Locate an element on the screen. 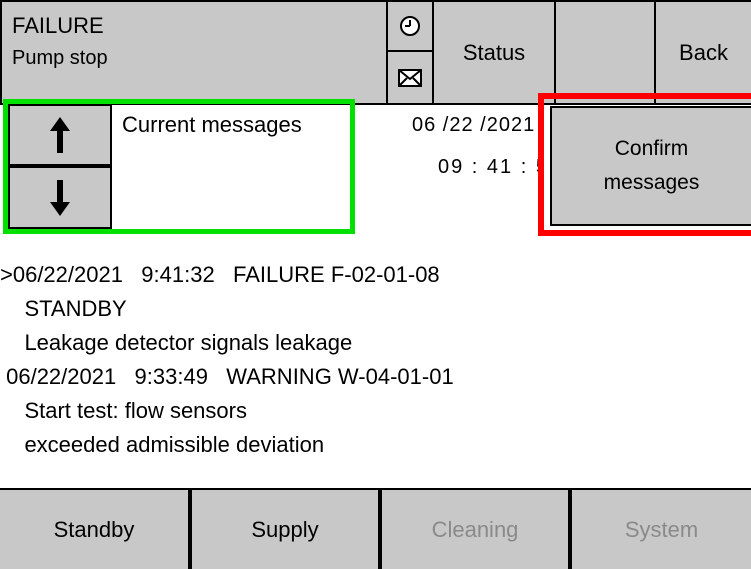  message-line: STANDBY is located at coordinates (63, 308).